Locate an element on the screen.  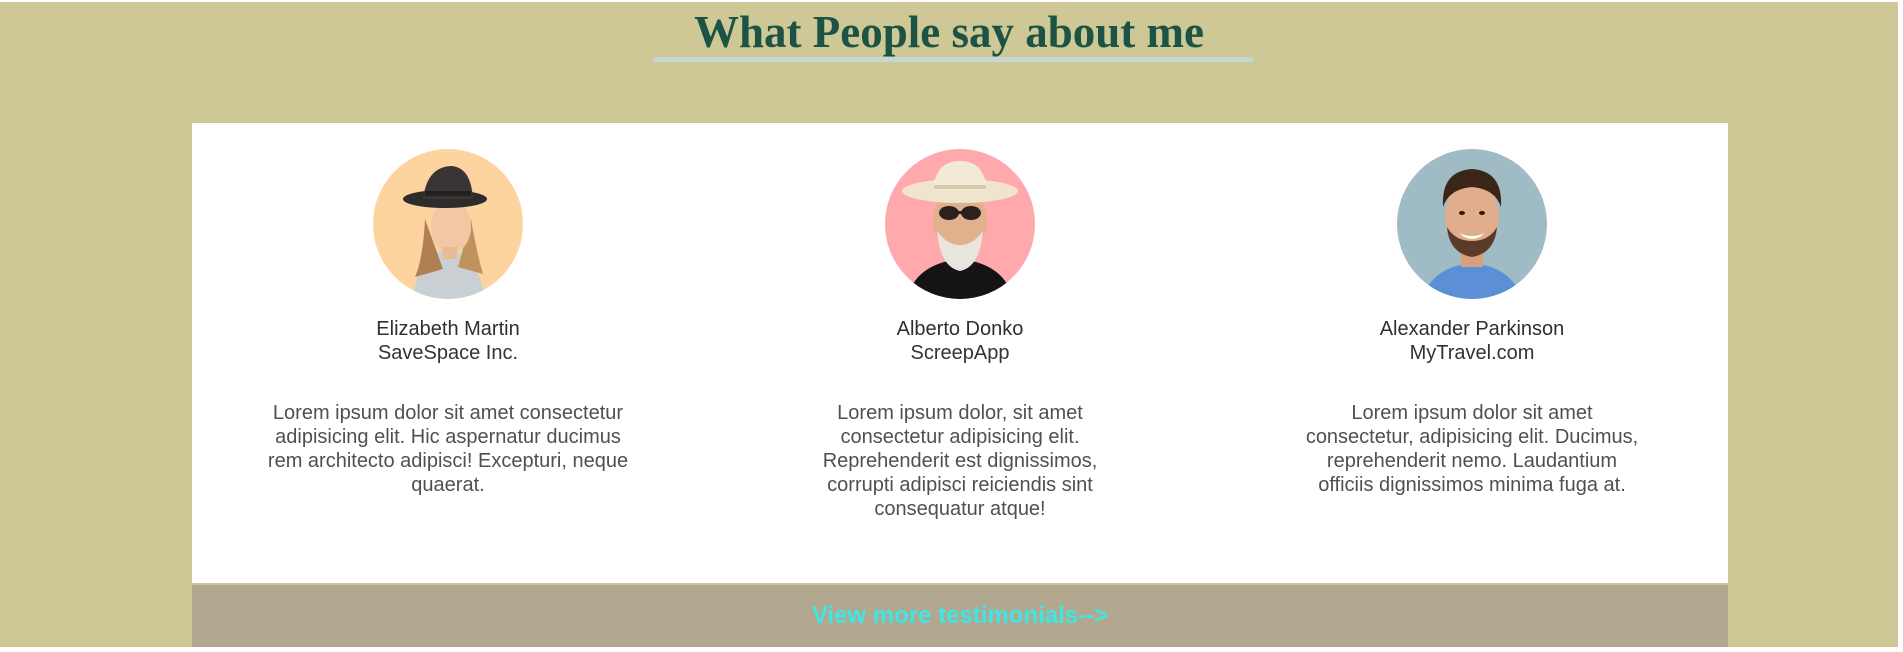
view-more-bar: View more testimonials--> is located at coordinates (960, 616).